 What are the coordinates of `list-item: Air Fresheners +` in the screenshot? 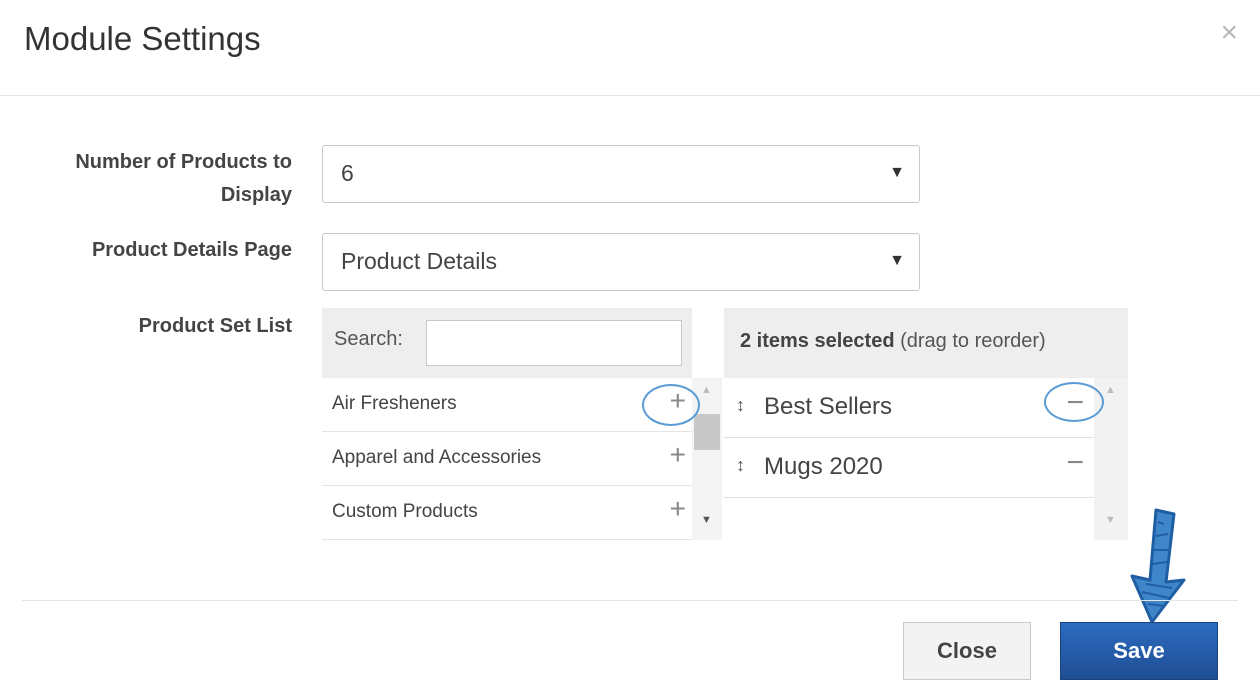 It's located at (507, 405).